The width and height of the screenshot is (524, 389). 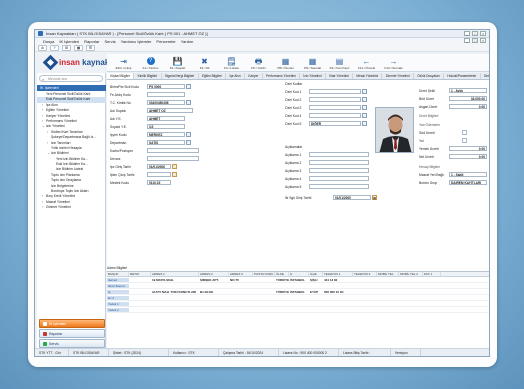 What do you see at coordinates (398, 76) in the screenshot?
I see `tab-item: Zimmet Yönetimi` at bounding box center [398, 76].